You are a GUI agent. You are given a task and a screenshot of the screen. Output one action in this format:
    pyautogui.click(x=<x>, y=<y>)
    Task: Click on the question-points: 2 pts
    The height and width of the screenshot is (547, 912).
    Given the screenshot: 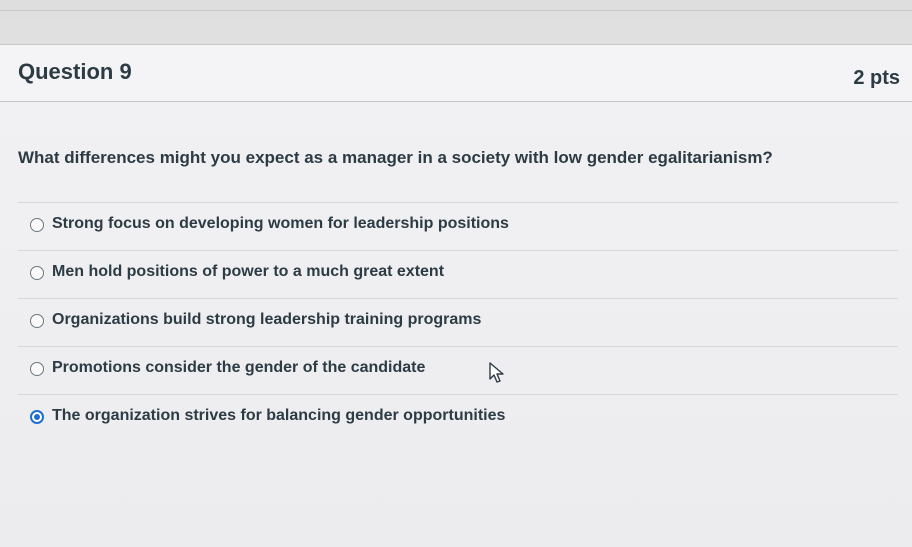 What is the action you would take?
    pyautogui.click(x=876, y=78)
    